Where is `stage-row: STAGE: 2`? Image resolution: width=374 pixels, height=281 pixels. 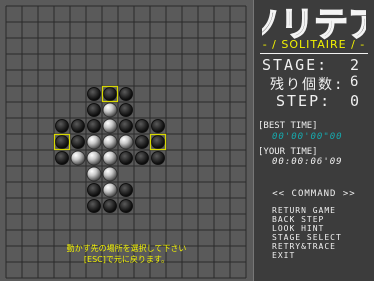 stage-row: STAGE: 2 is located at coordinates (310, 65).